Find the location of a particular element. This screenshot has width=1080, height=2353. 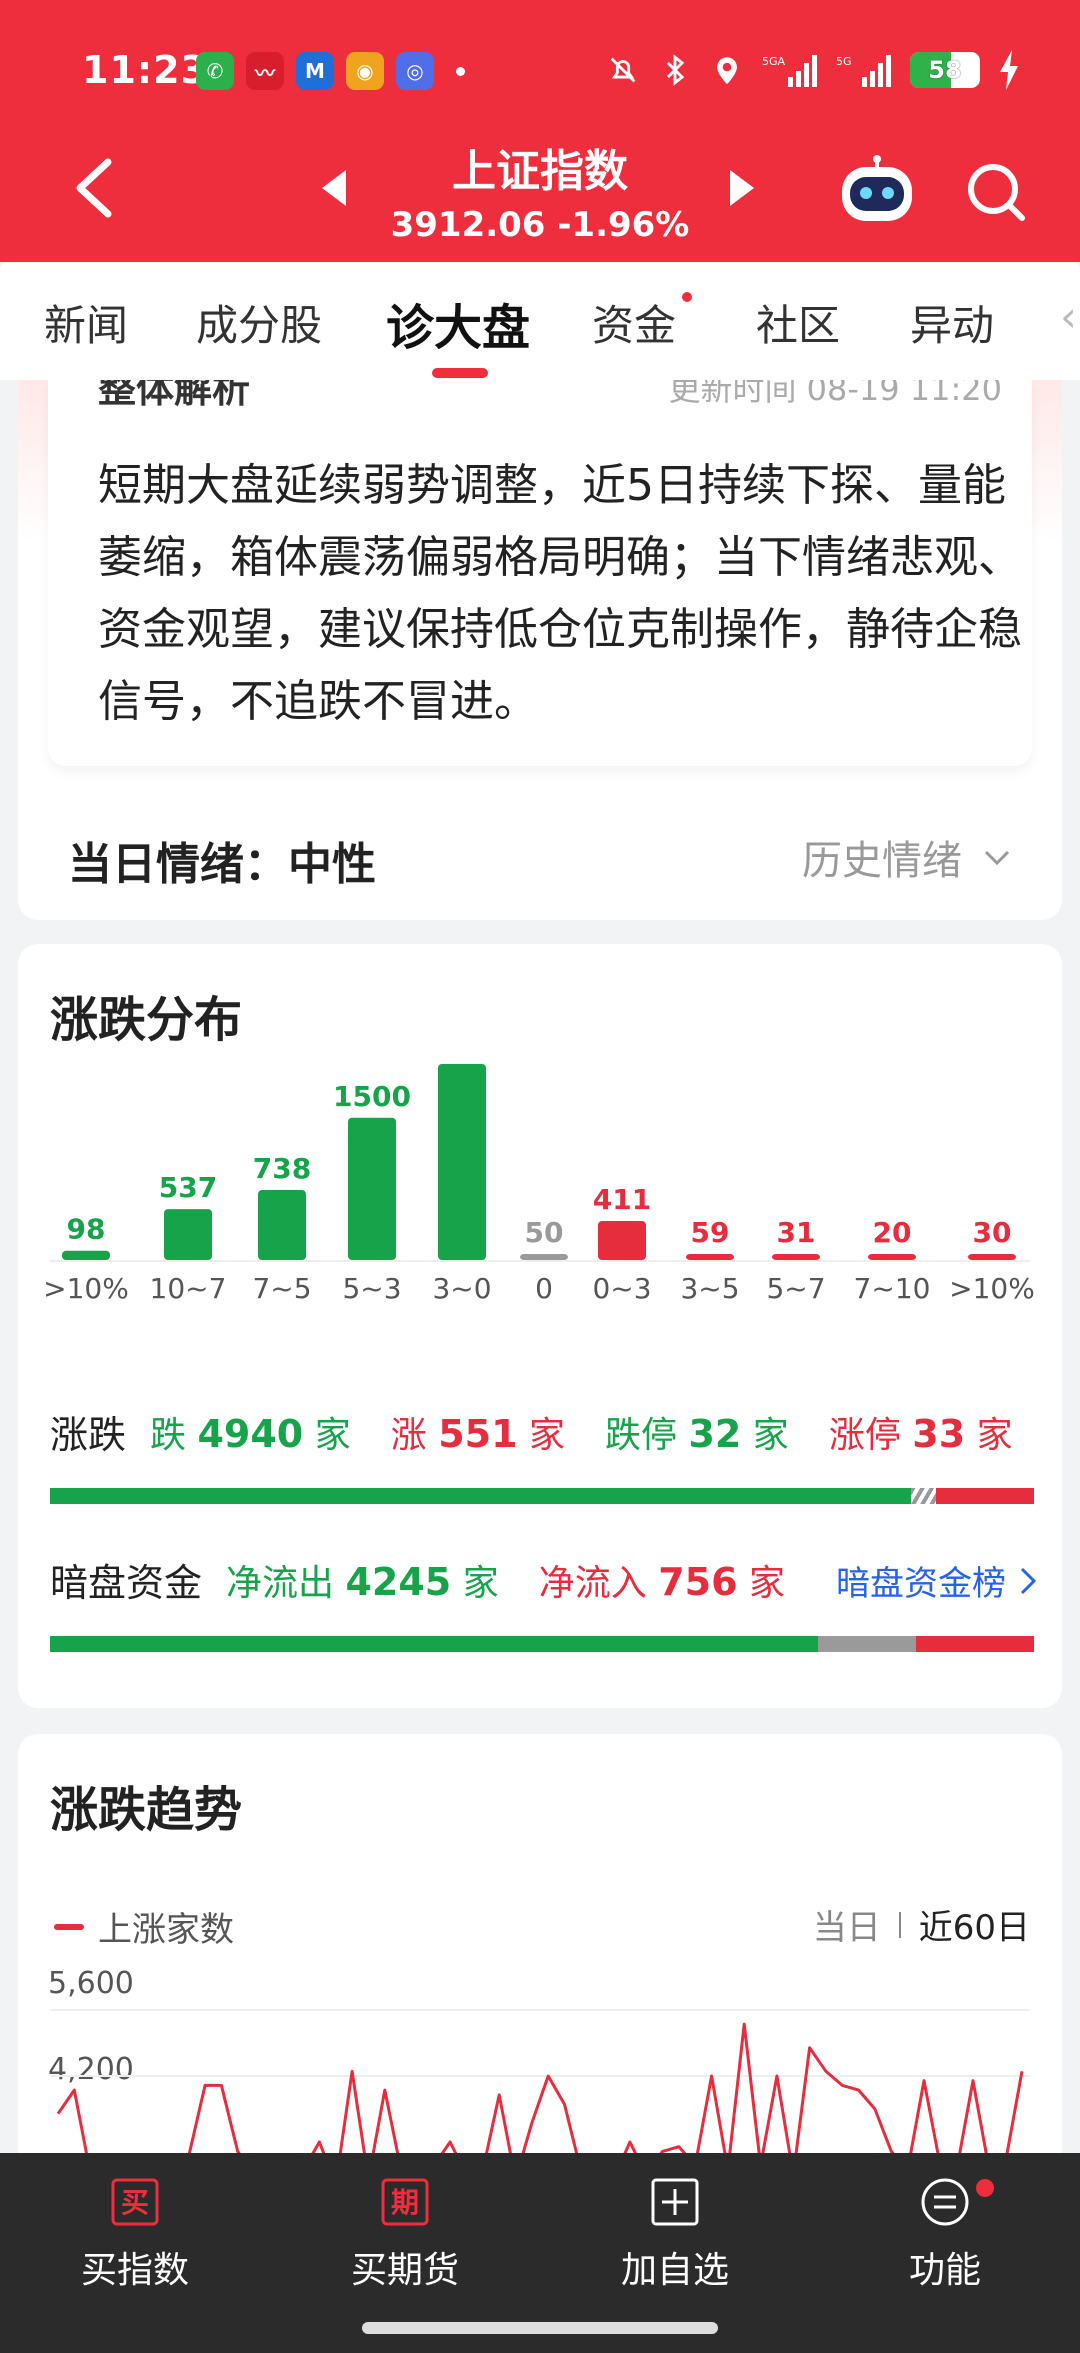

index-quote: 3912.06 -1.96% is located at coordinates (540, 225).